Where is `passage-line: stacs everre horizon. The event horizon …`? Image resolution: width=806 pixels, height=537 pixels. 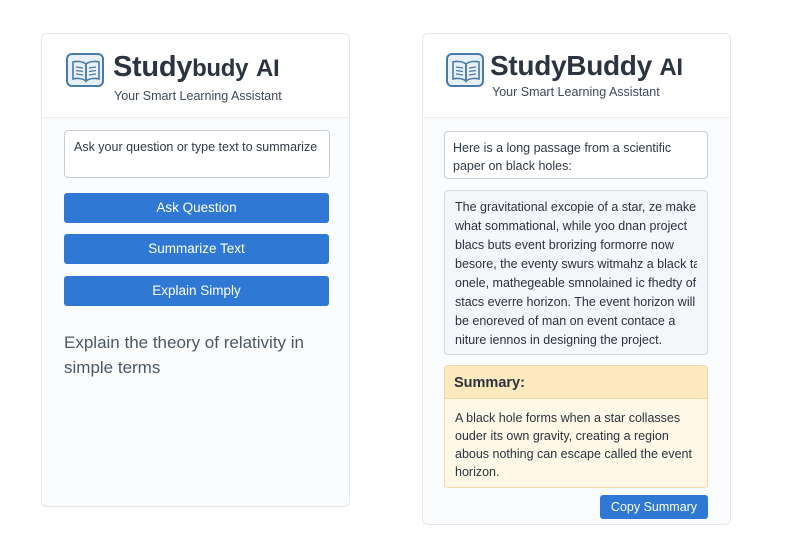 passage-line: stacs everre horizon. The event horizon … is located at coordinates (575, 302).